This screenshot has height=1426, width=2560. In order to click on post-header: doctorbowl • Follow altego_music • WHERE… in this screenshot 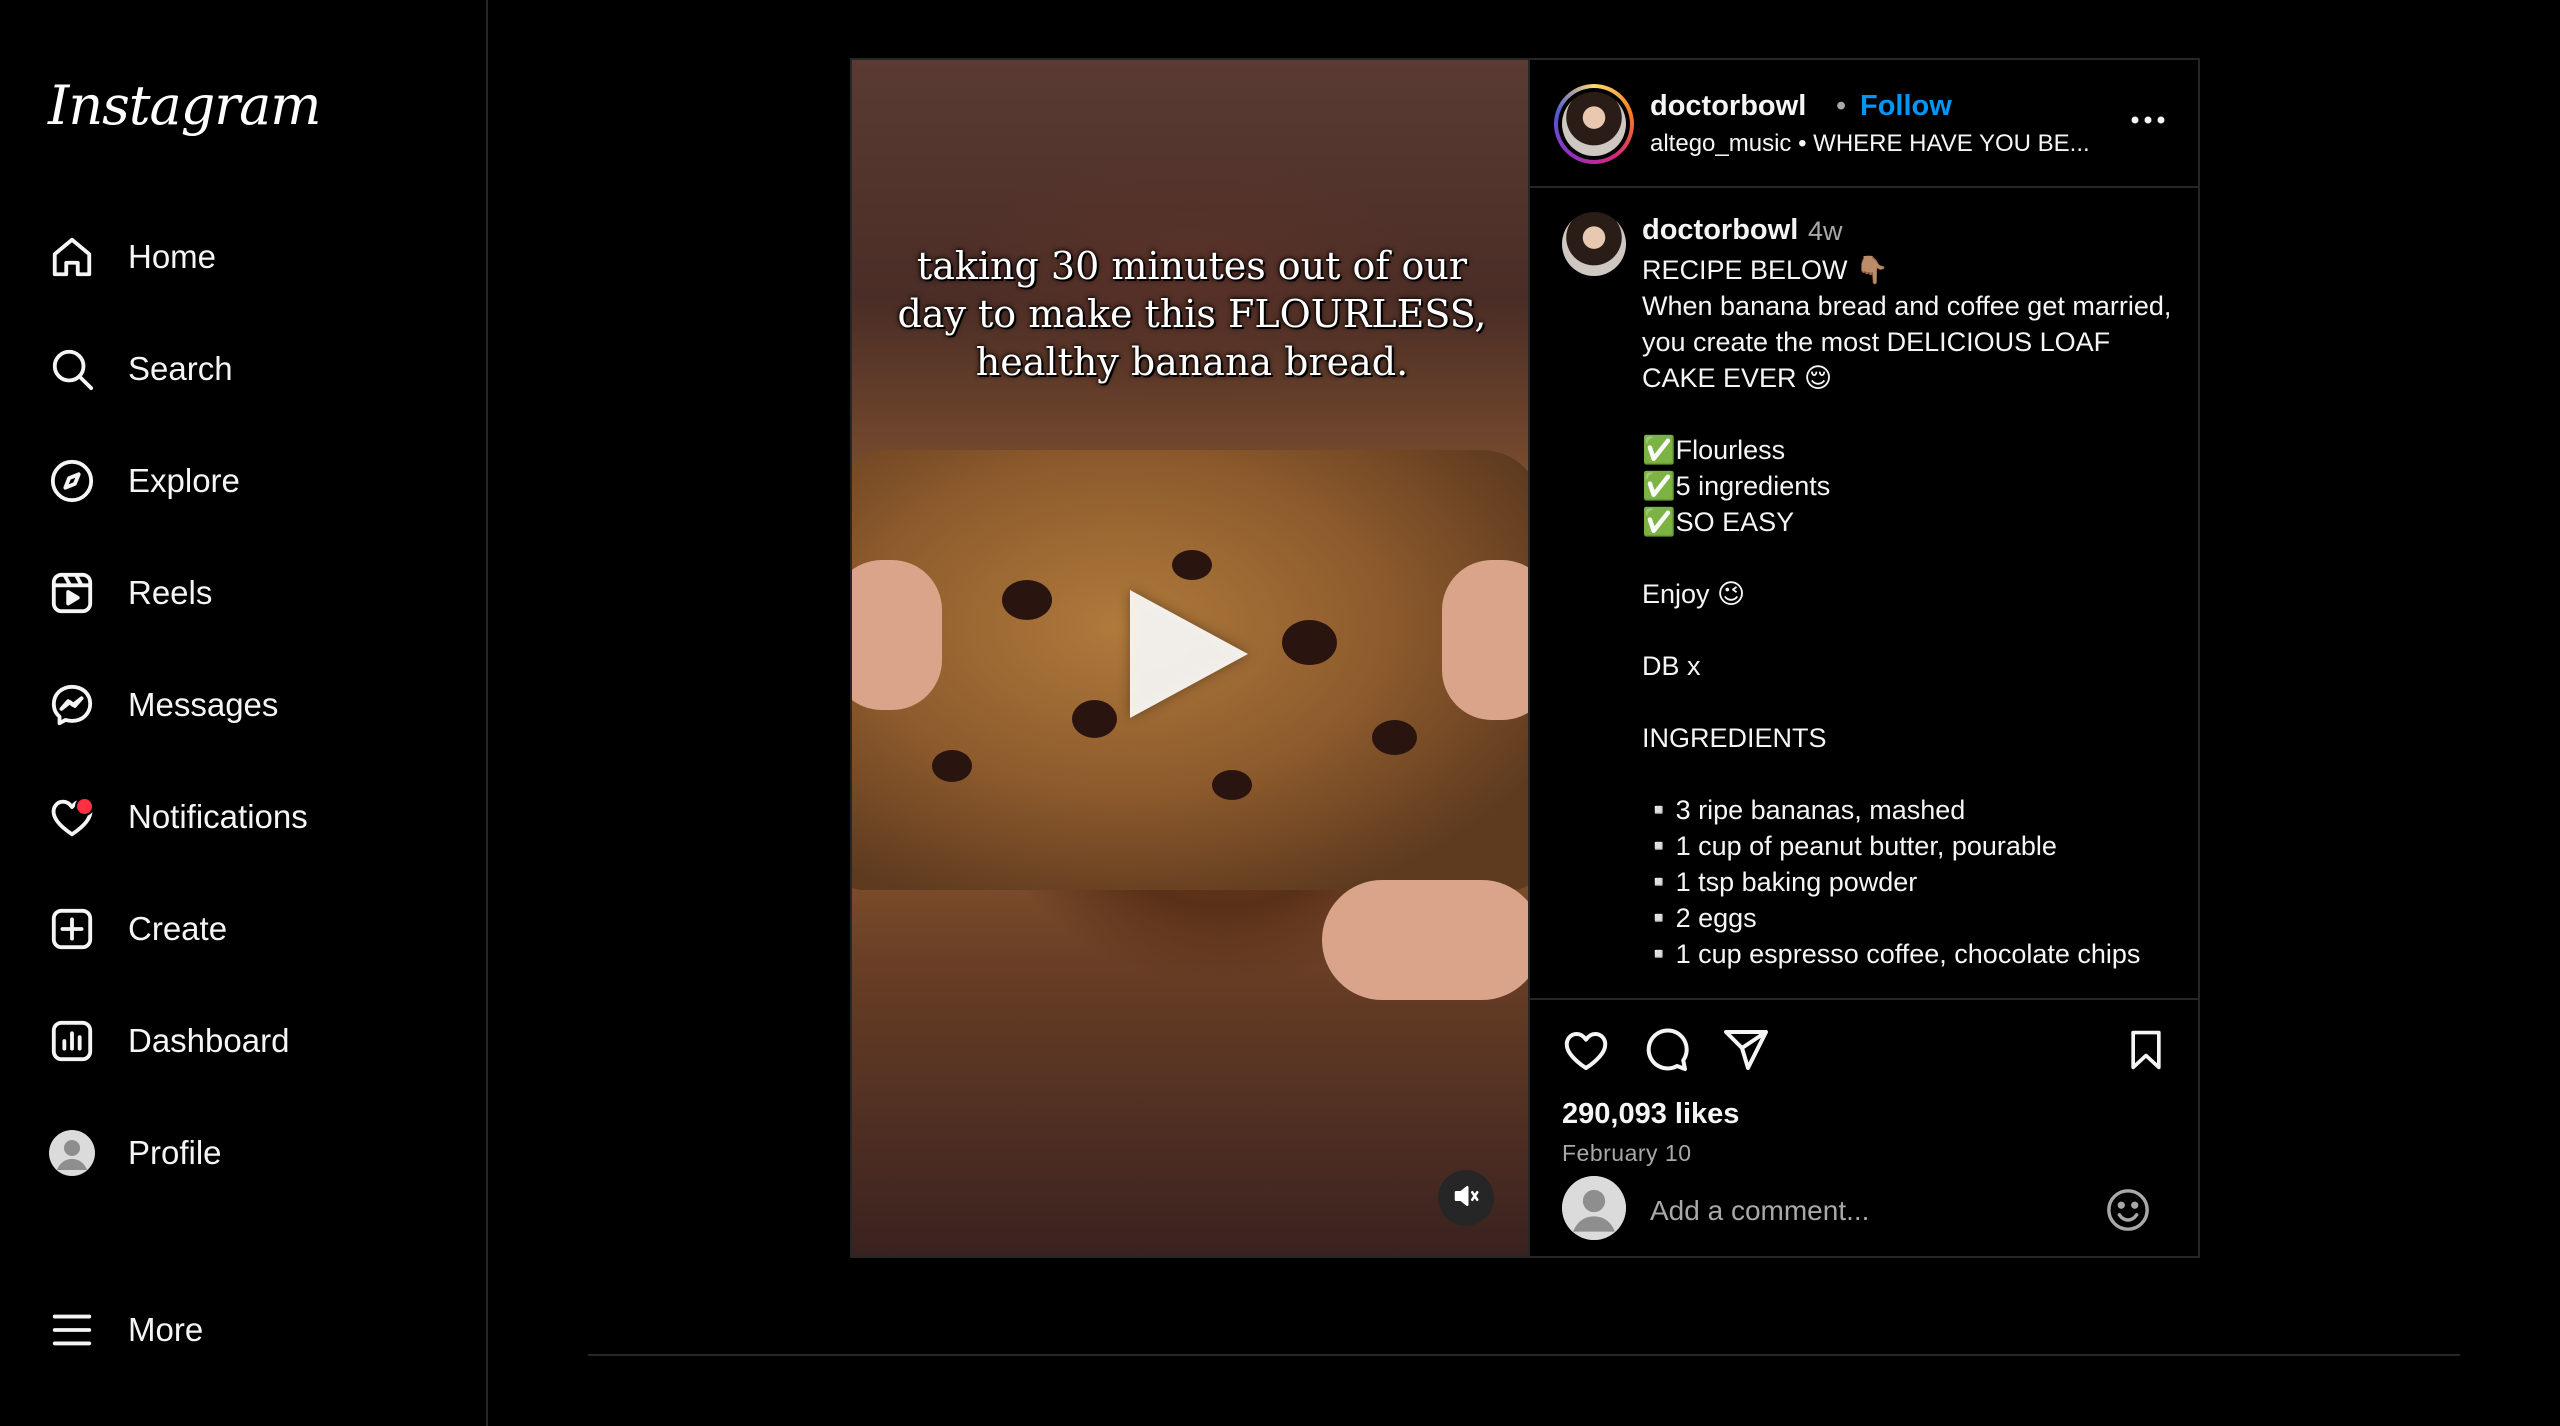, I will do `click(1864, 124)`.